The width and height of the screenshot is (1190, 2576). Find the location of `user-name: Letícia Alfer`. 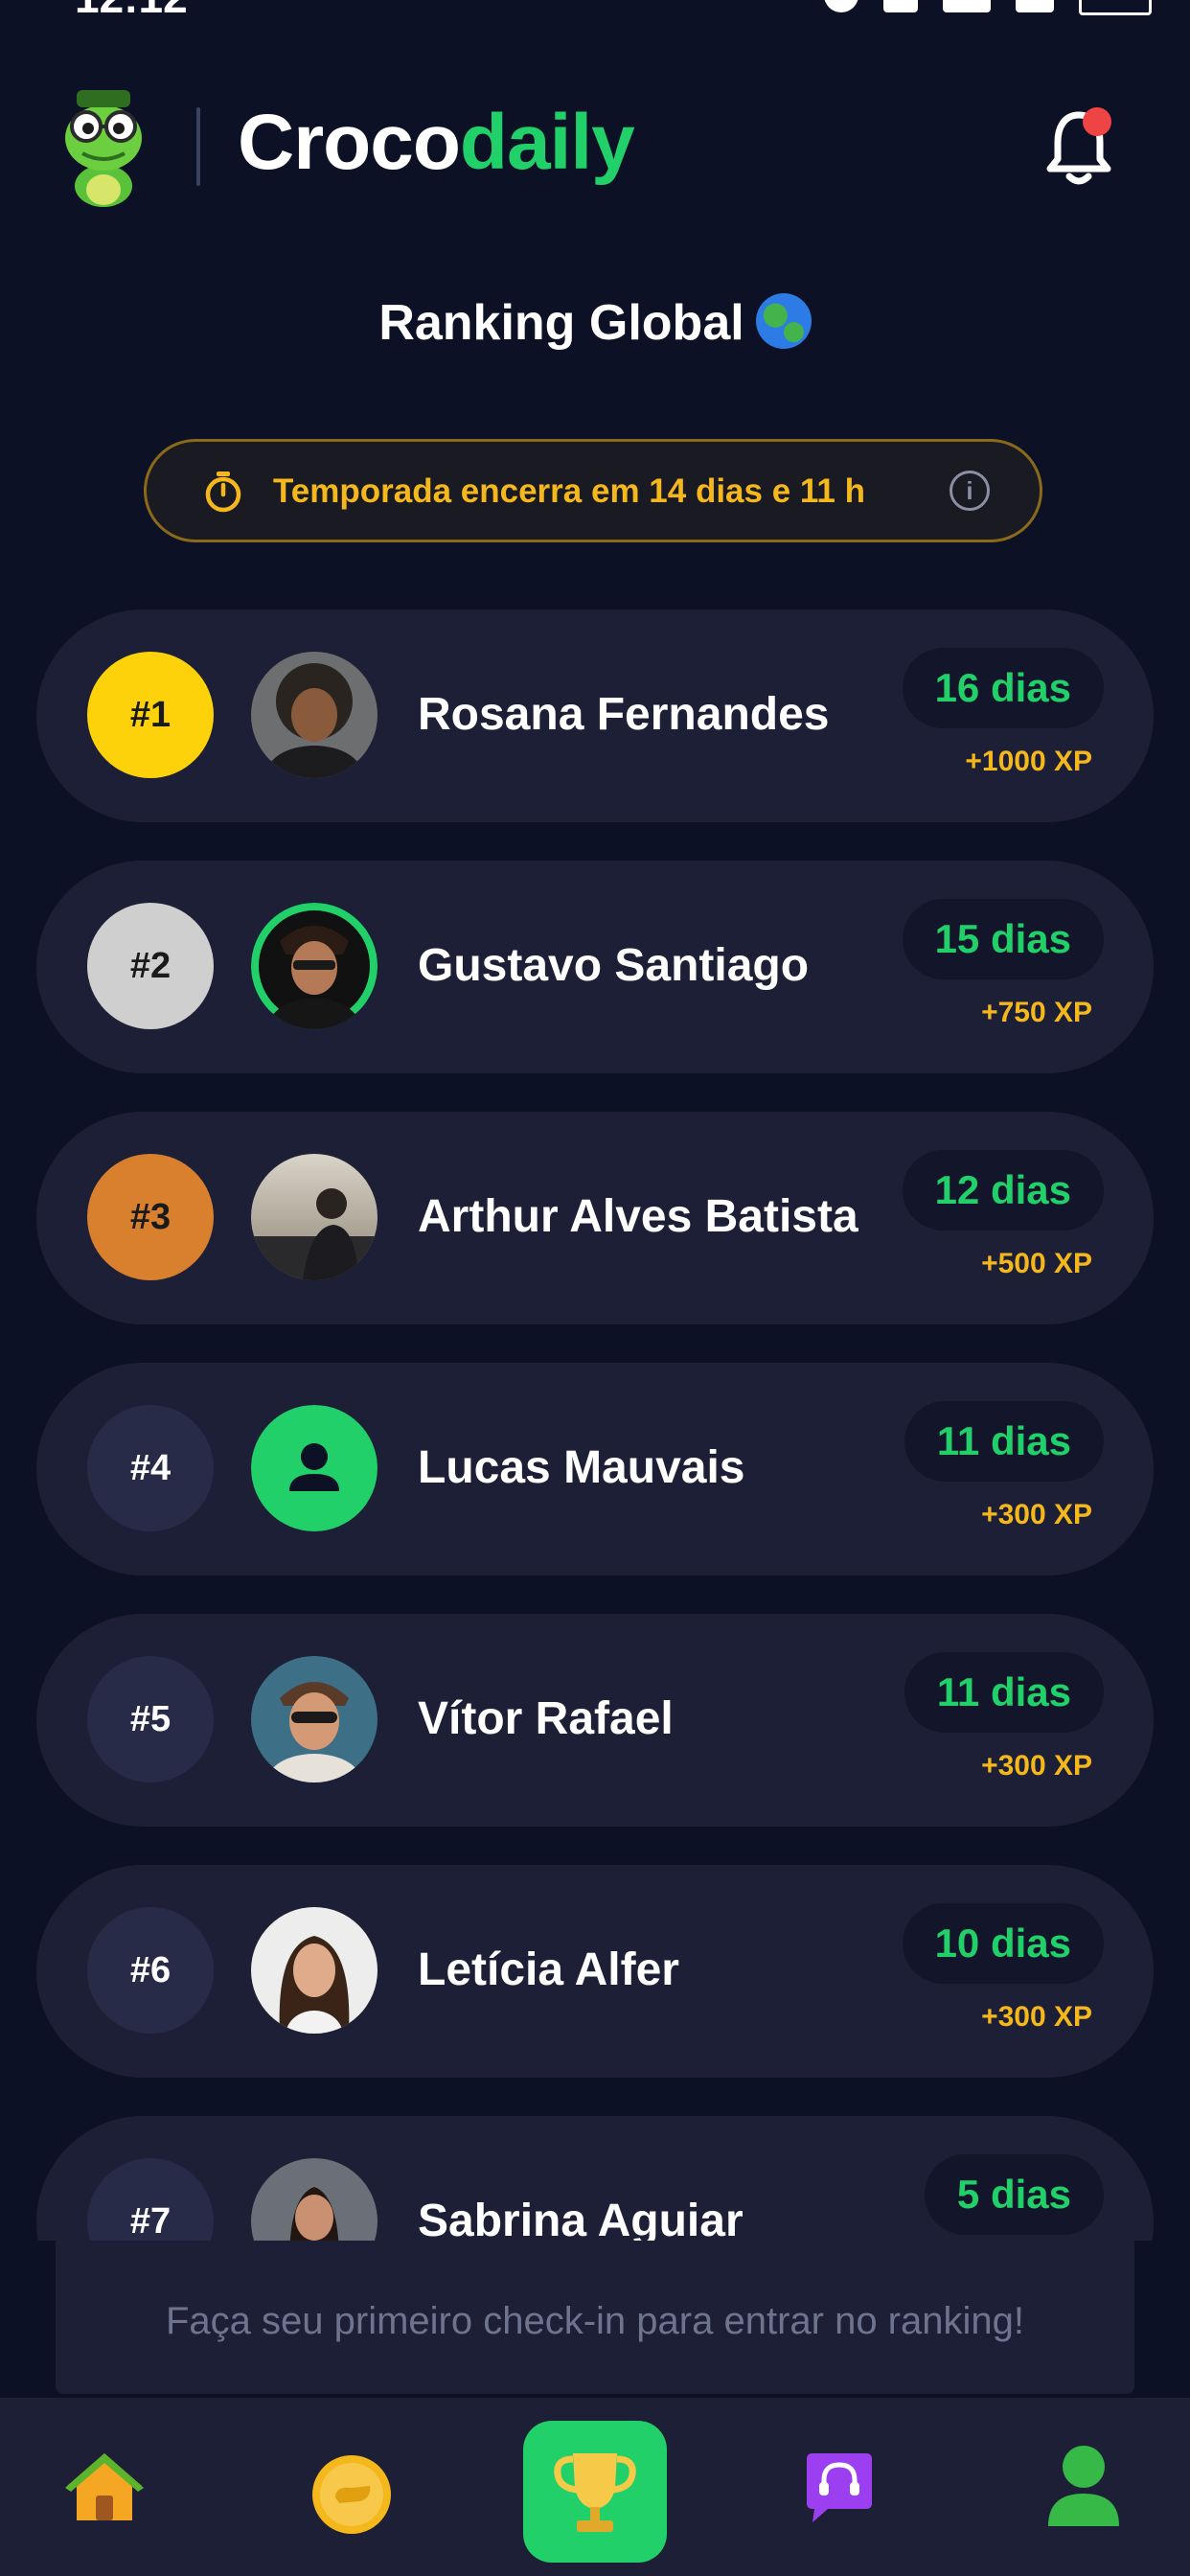

user-name: Letícia Alfer is located at coordinates (548, 1969).